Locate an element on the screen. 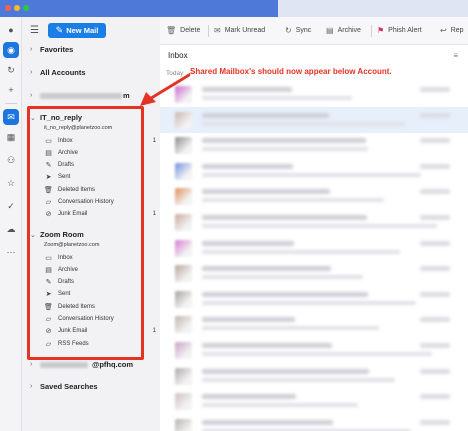 Image resolution: width=468 pixels, height=431 pixels. annotation-highlight-box is located at coordinates (85, 233).